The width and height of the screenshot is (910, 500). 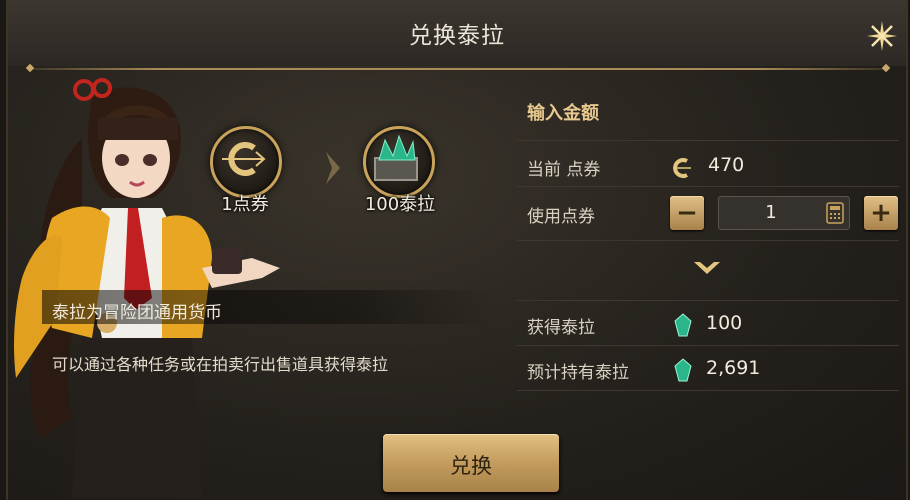 I want to click on tera-chest-circle, so click(x=399, y=162).